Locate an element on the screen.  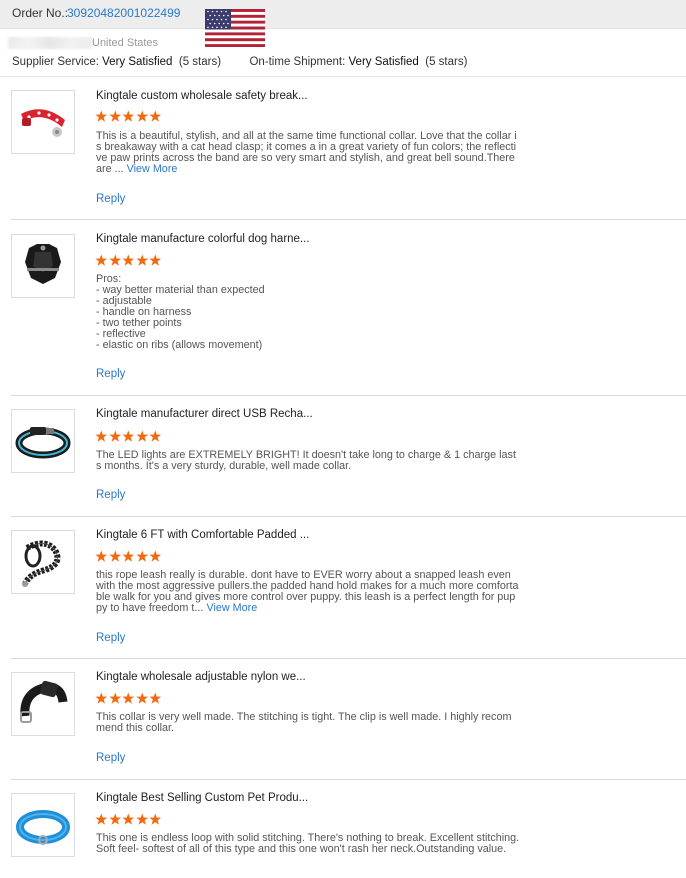
black-dog-harness-image is located at coordinates (43, 264).